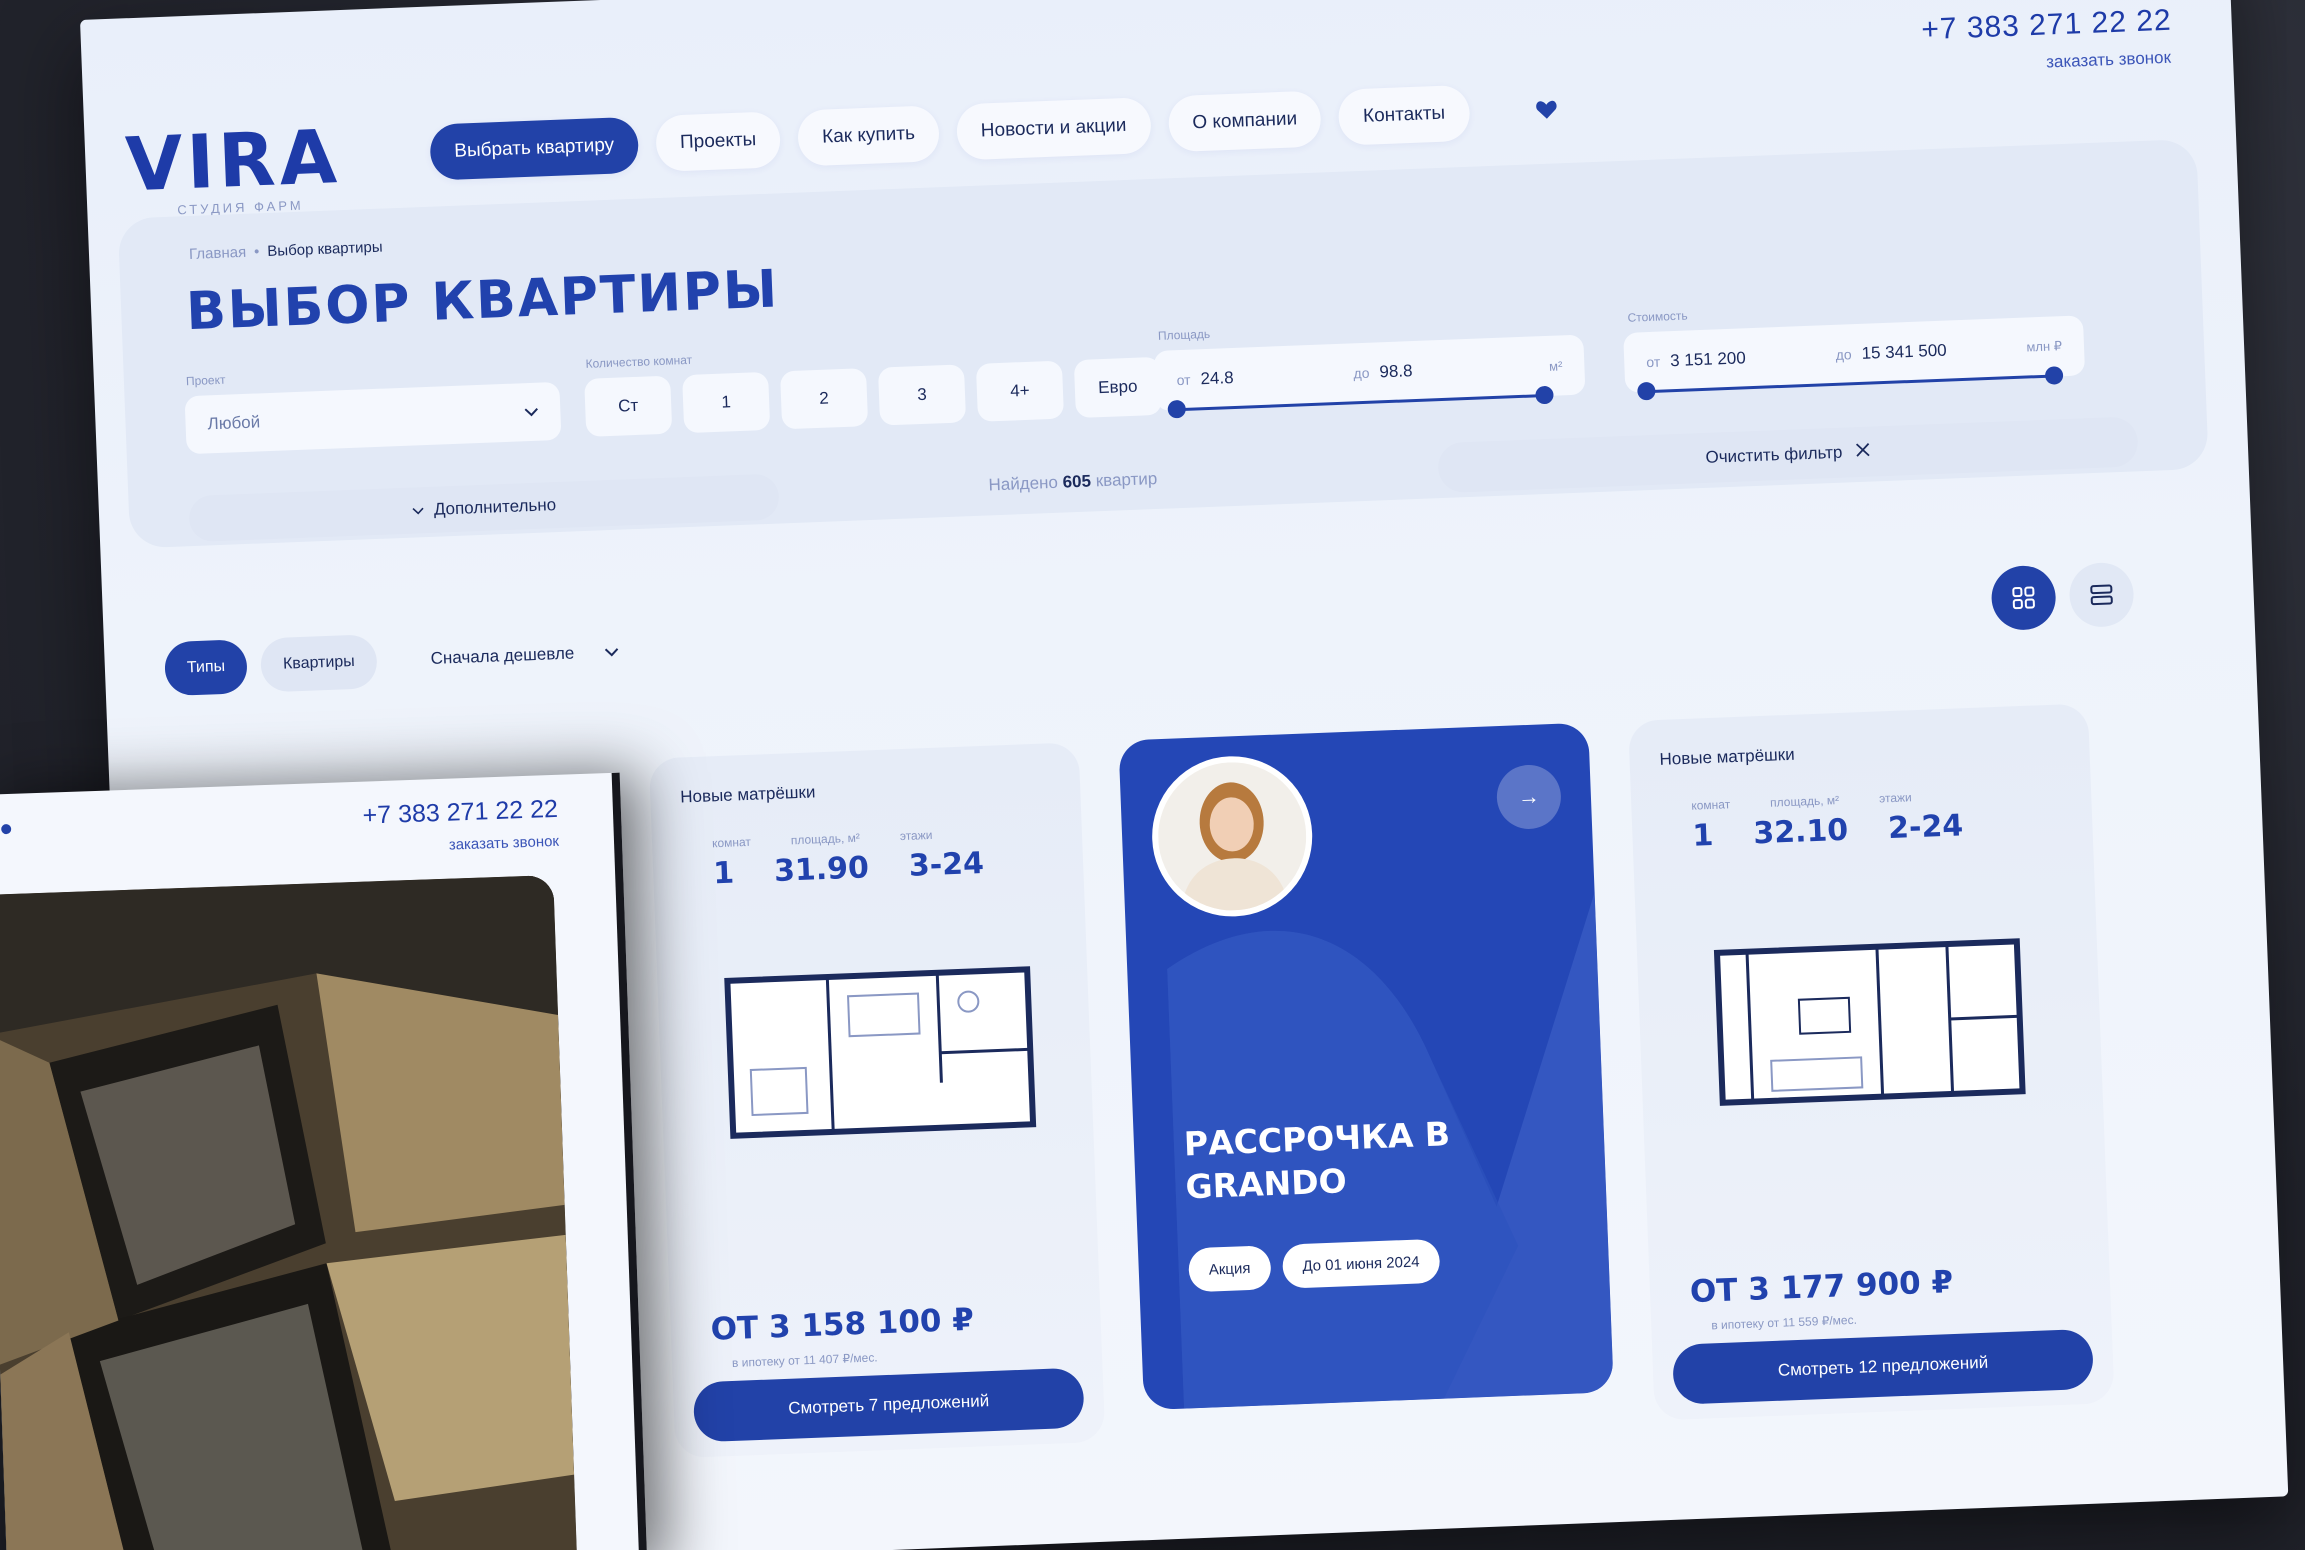 The width and height of the screenshot is (2305, 1550). Describe the element at coordinates (1843, 354) in the screenshot. I see `price-to-prefix: до` at that location.